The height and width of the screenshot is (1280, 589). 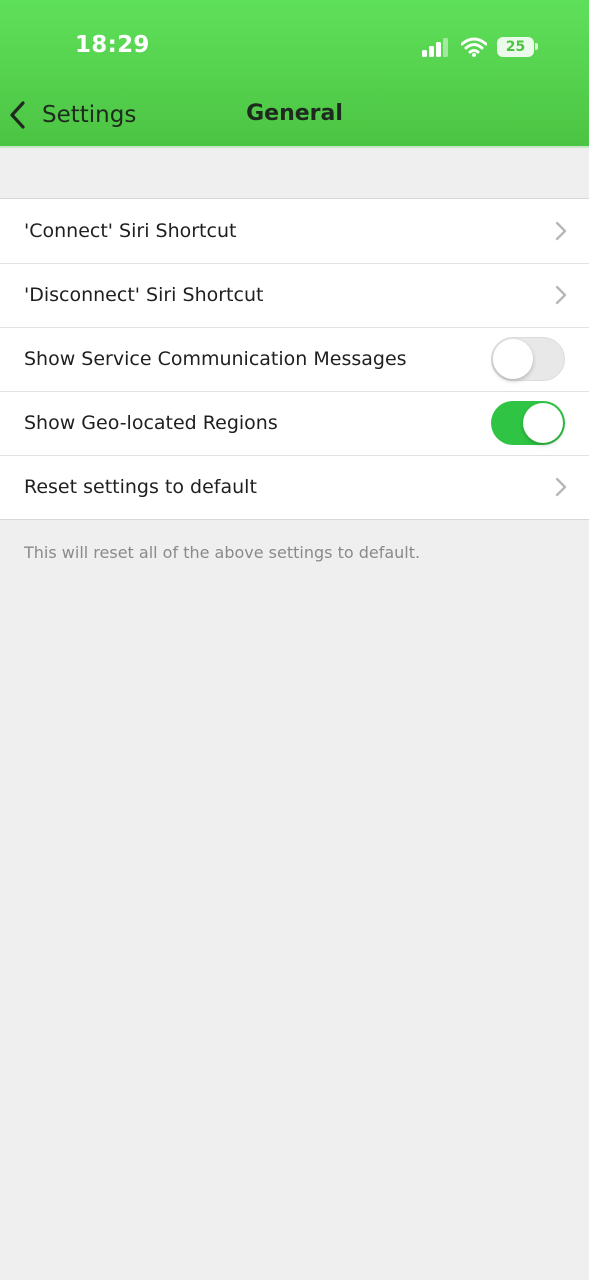 I want to click on geo-located-regions-row: Show Geo-located Regions, so click(x=294, y=423).